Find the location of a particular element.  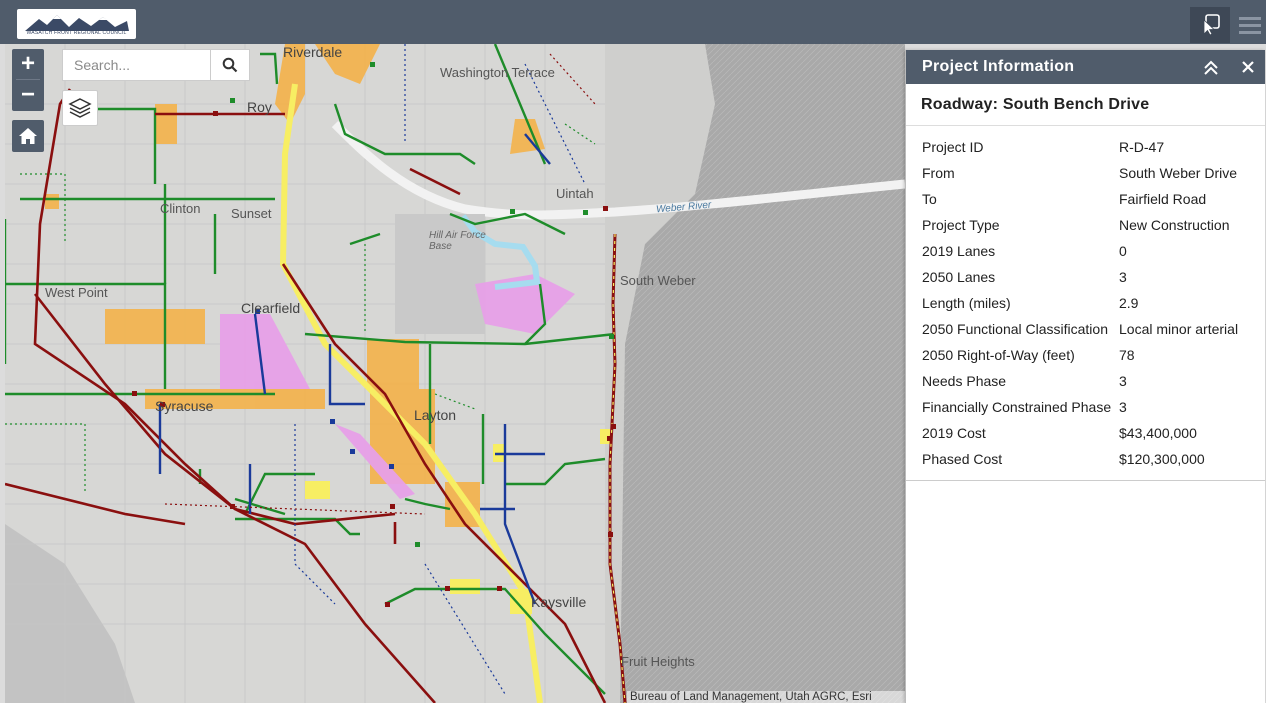

attribute-row: Financially Constrained Phase 3 is located at coordinates (1080, 407).